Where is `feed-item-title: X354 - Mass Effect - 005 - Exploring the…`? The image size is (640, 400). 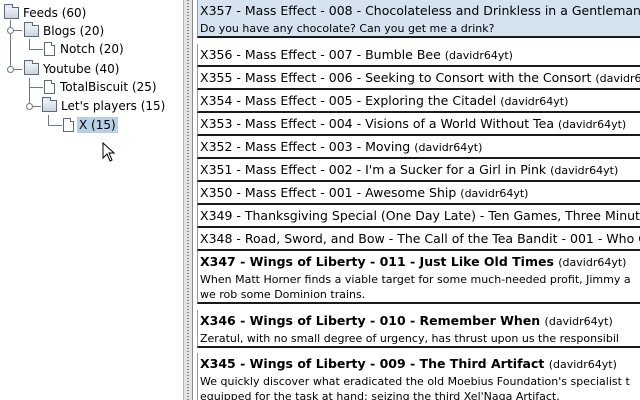
feed-item-title: X354 - Mass Effect - 005 - Exploring the… is located at coordinates (419, 100).